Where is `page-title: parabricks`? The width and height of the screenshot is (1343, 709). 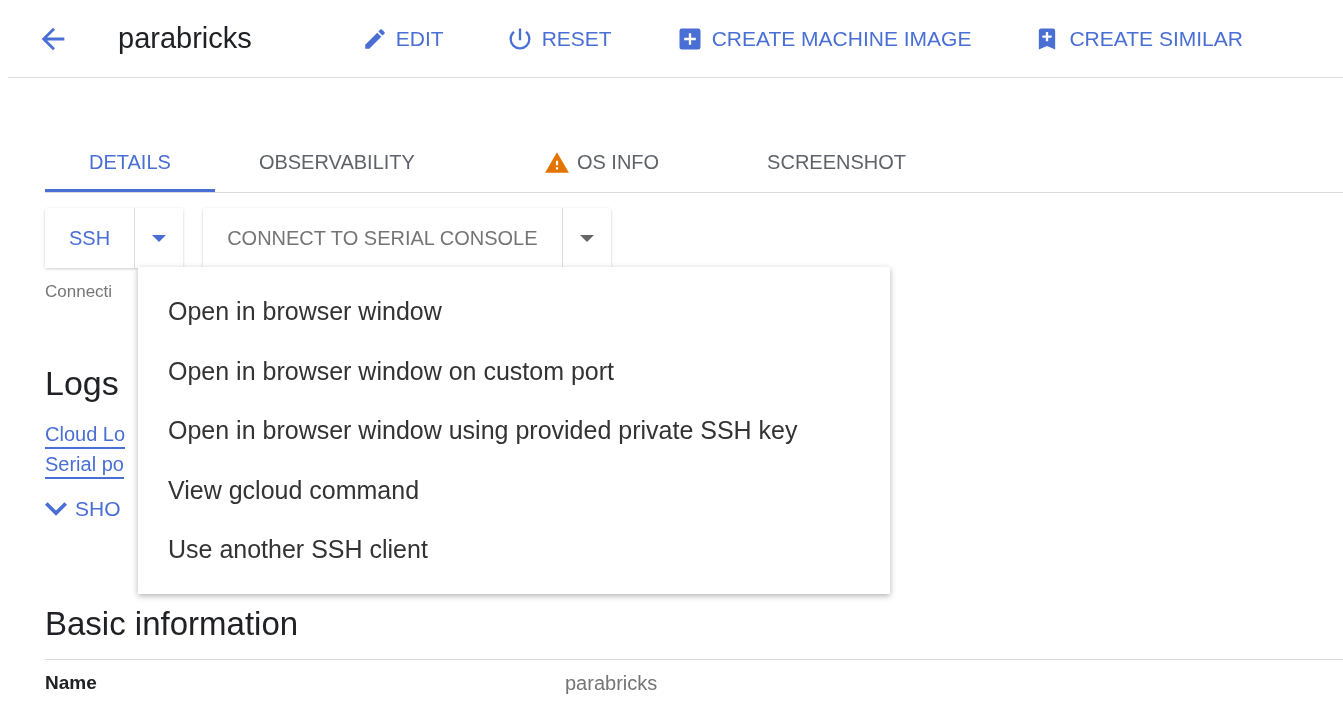
page-title: parabricks is located at coordinates (185, 38).